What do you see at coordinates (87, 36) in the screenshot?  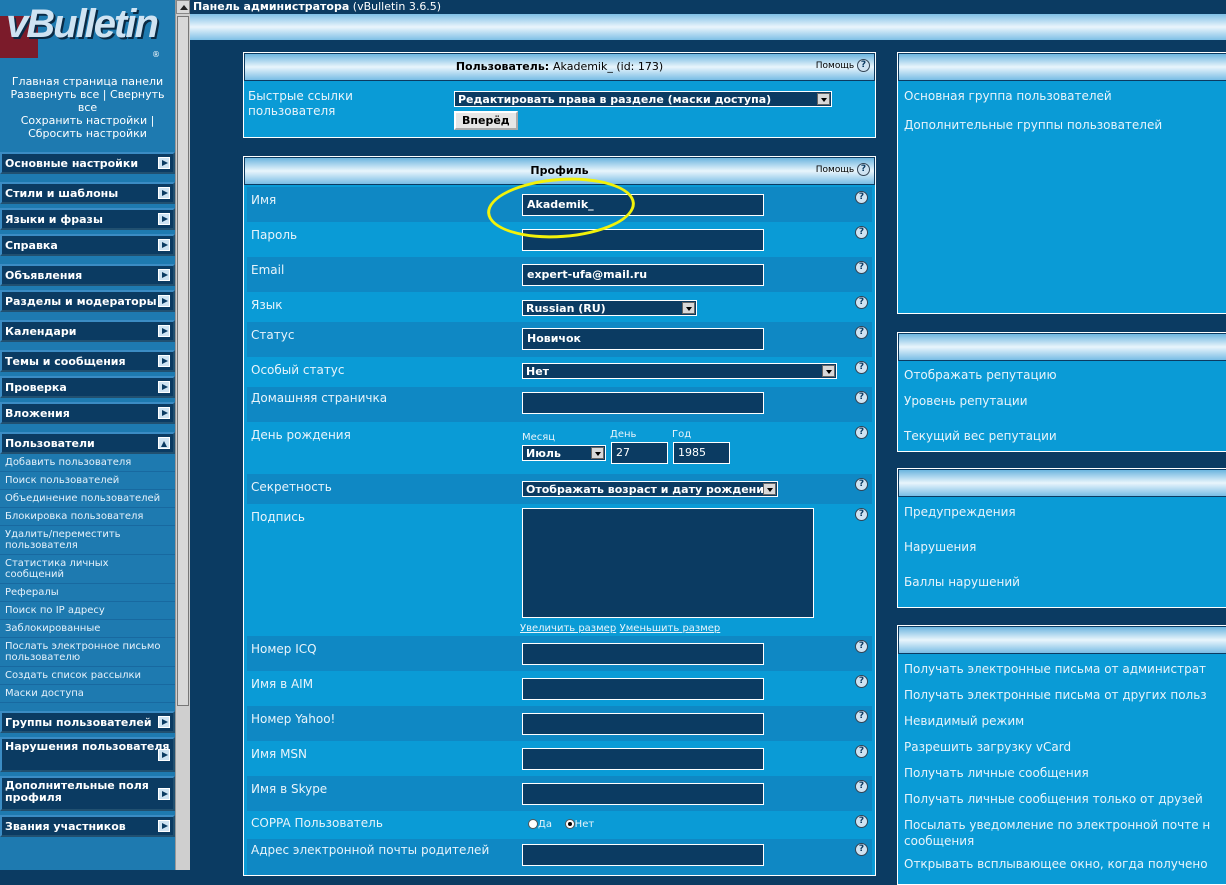 I see `vbulletin-logo: vBulletin ®` at bounding box center [87, 36].